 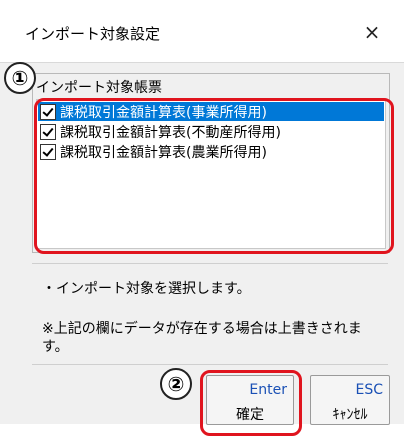 I want to click on close-icon: ×, so click(x=372, y=32).